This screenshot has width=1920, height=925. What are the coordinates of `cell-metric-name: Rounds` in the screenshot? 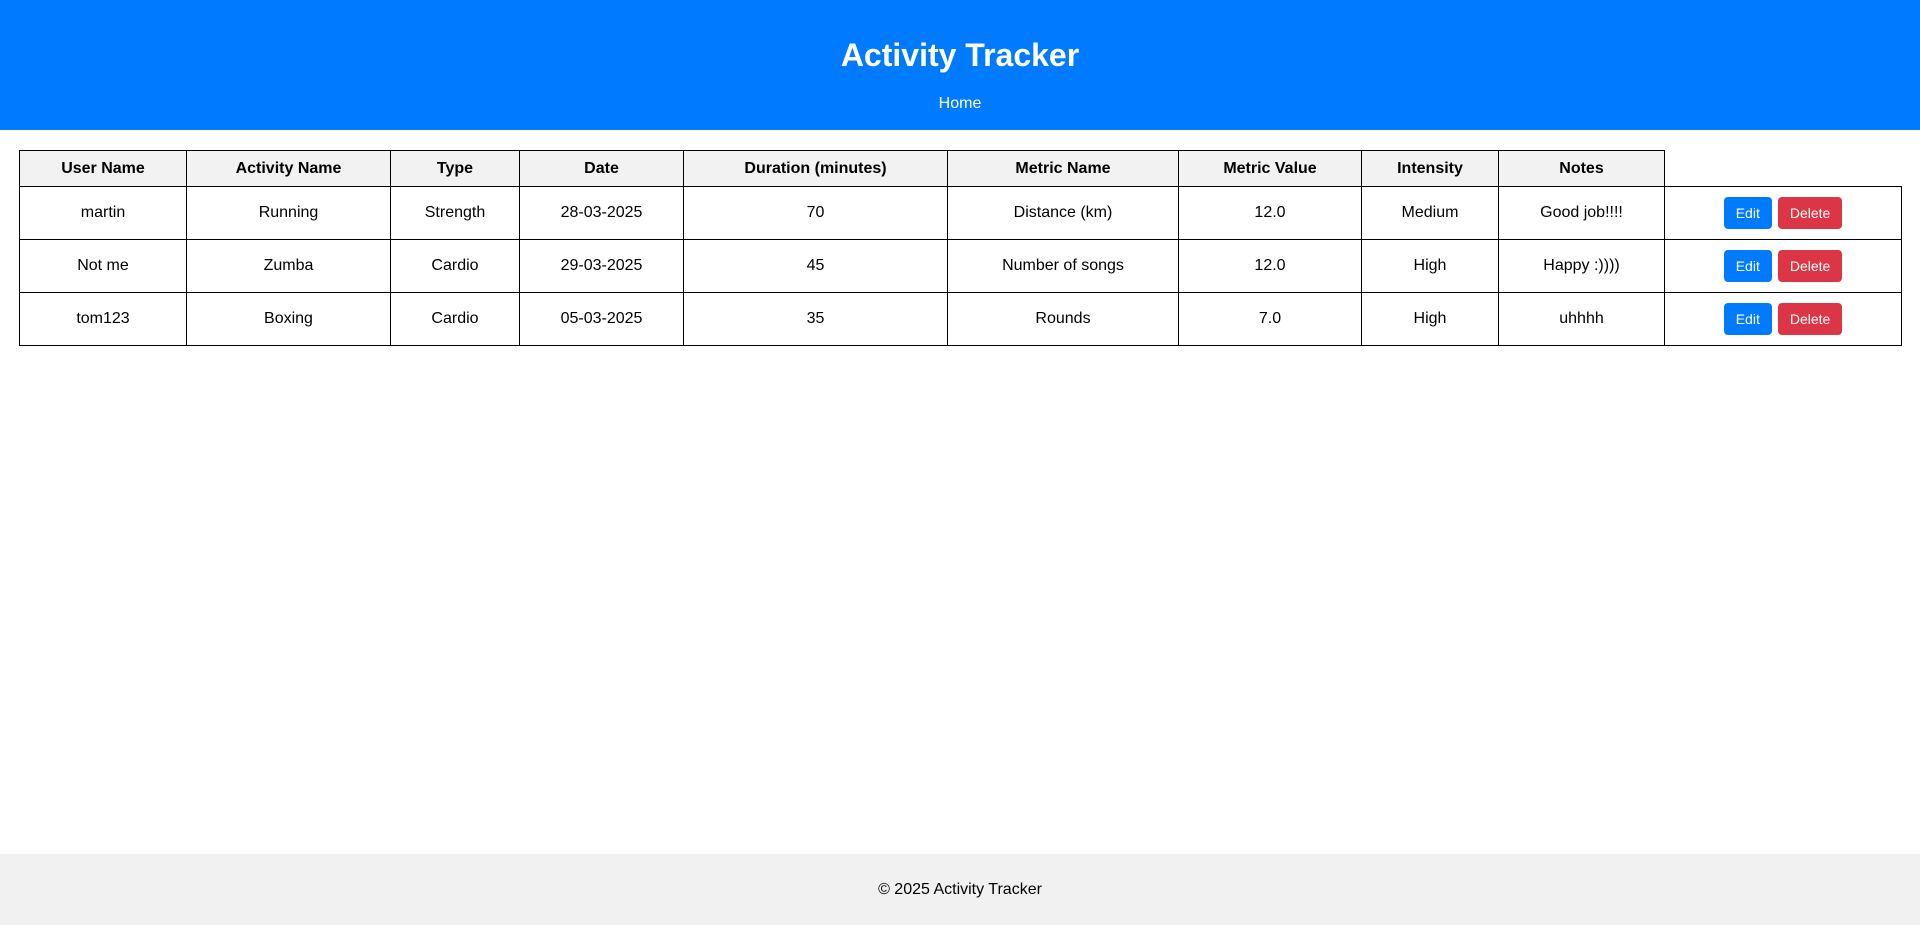 It's located at (1063, 319).